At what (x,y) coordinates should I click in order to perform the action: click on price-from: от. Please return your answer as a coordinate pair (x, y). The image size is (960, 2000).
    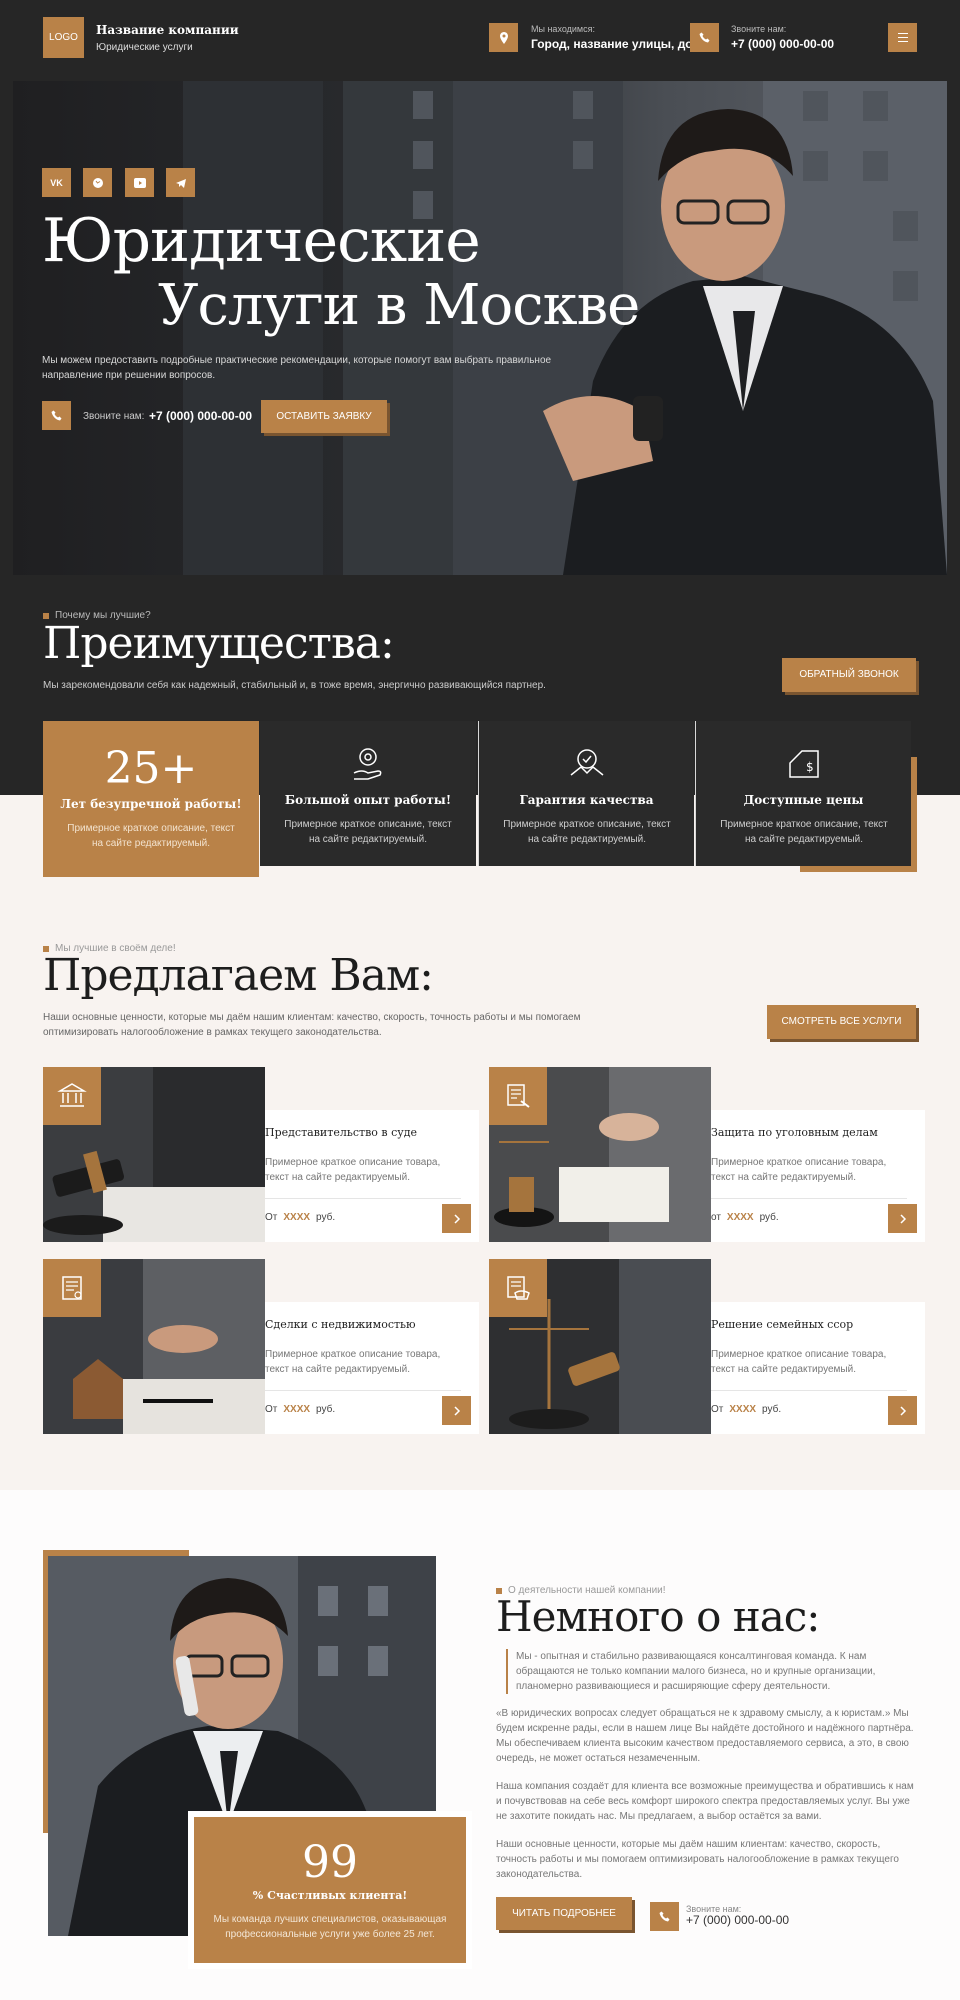
    Looking at the image, I should click on (716, 1217).